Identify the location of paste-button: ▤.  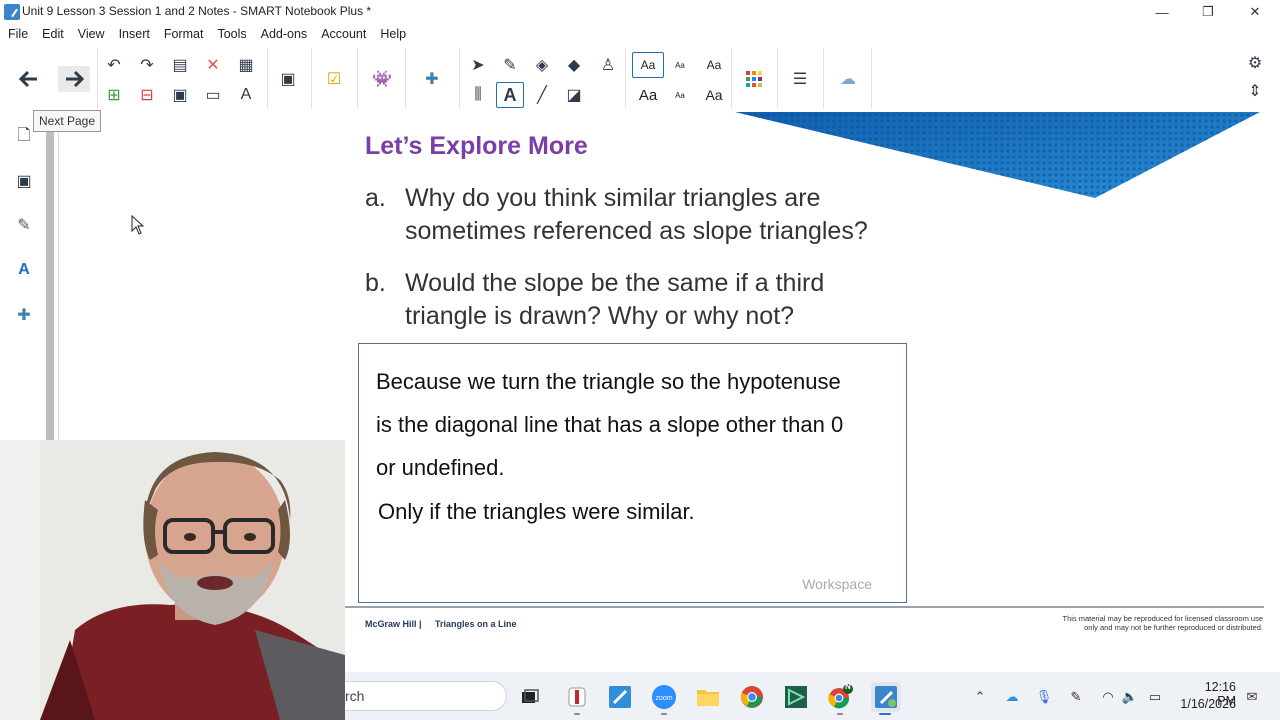
(180, 65).